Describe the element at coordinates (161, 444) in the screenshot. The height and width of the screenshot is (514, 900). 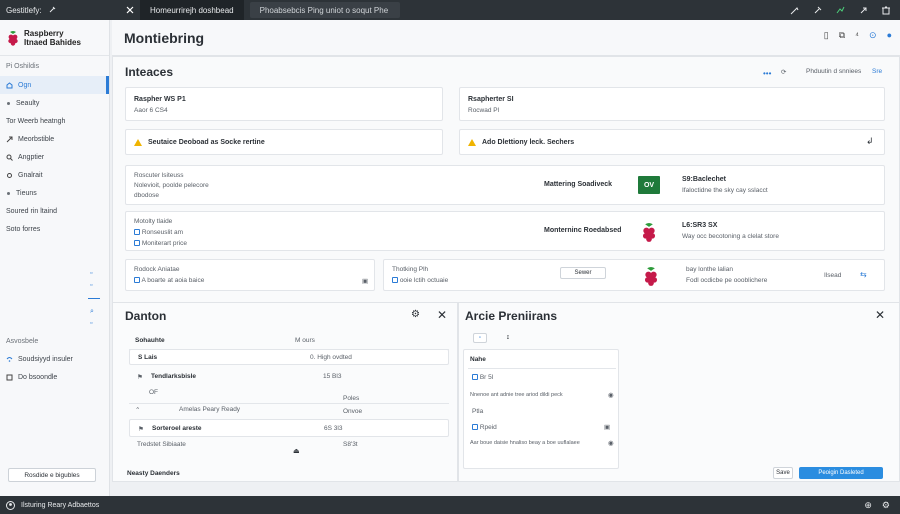
I see `cell-name: Tredstet Sibiaate` at that location.